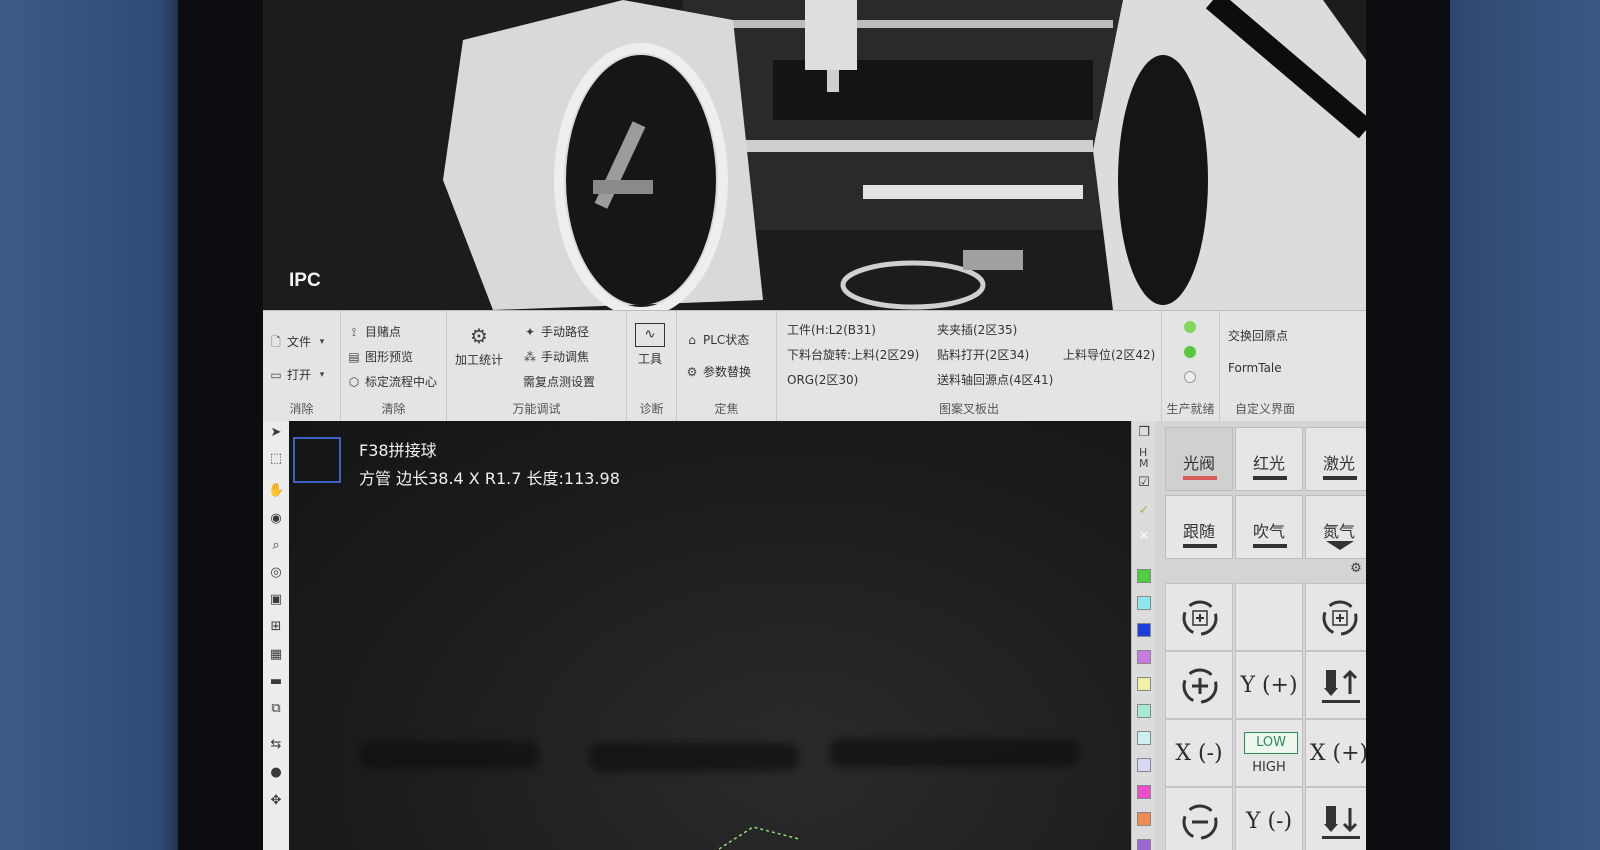 The width and height of the screenshot is (1600, 850). I want to click on open-button: ▭ 打开 ▾, so click(299, 374).